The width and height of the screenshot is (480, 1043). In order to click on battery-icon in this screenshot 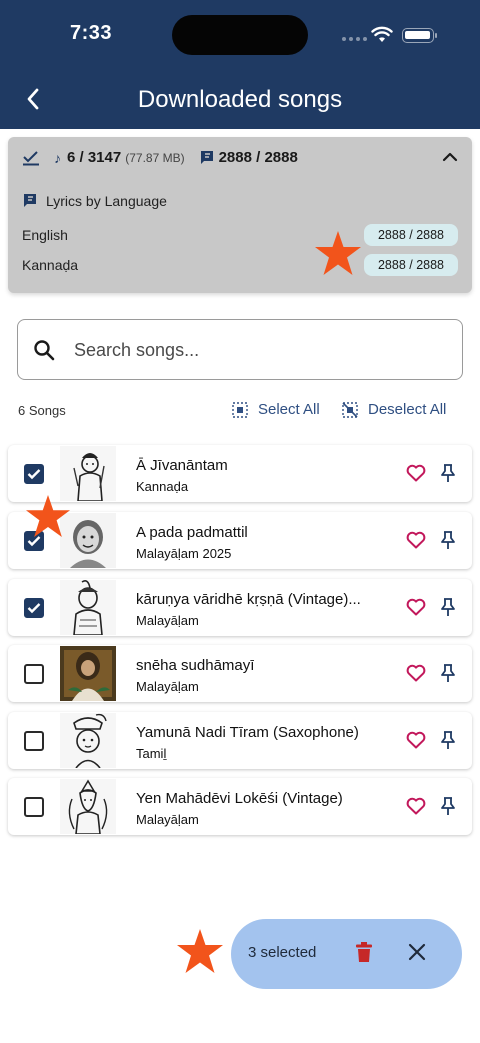, I will do `click(419, 35)`.